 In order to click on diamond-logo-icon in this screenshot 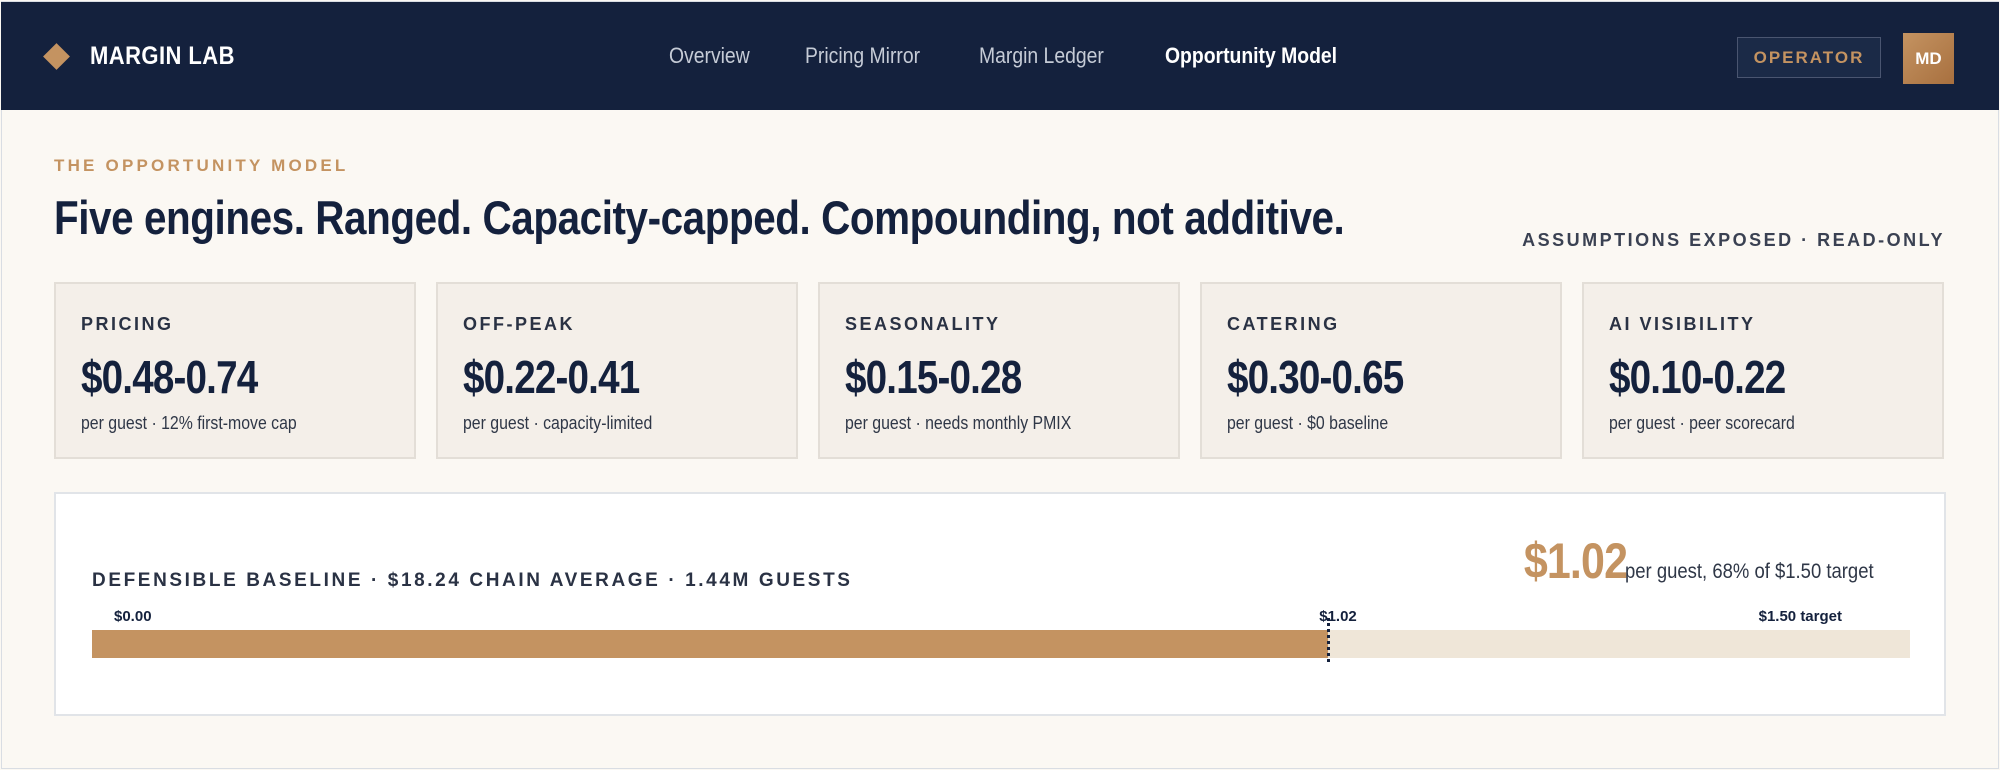, I will do `click(56, 56)`.